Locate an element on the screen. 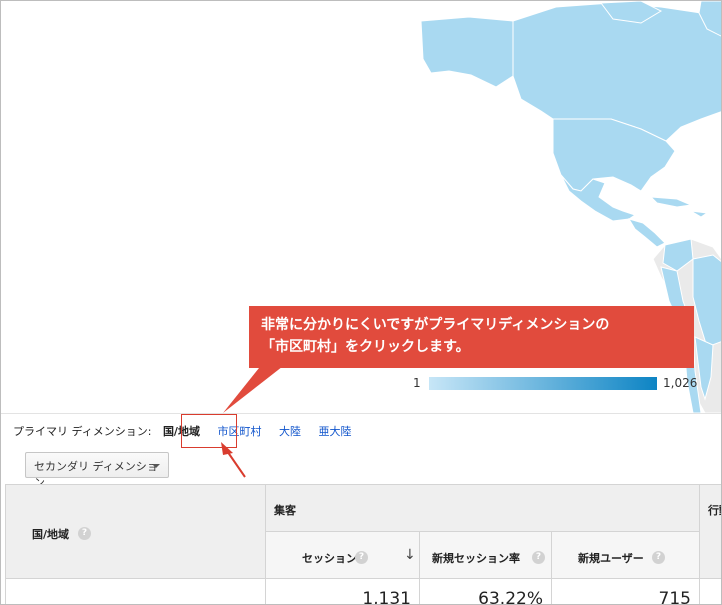 Image resolution: width=722 pixels, height=605 pixels. header-sessions: セッション ? ↓ is located at coordinates (342, 555).